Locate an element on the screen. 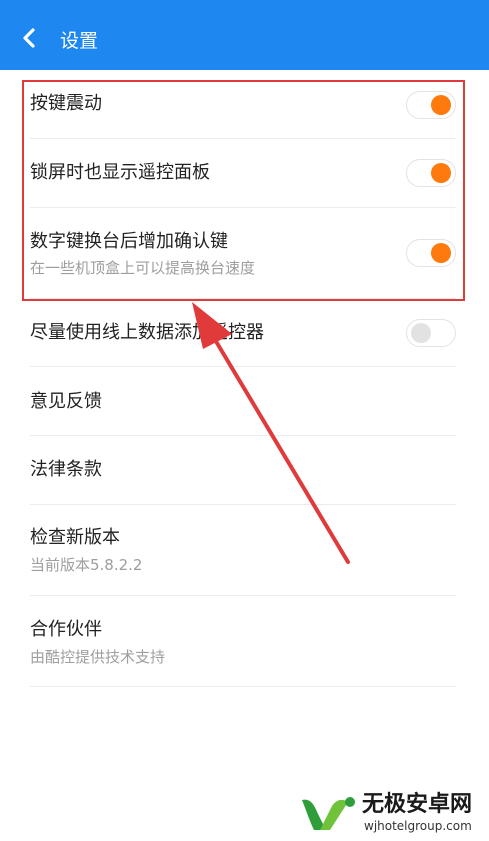  setting-label: 尽量使用线上数据添加遥控器 is located at coordinates (147, 332).